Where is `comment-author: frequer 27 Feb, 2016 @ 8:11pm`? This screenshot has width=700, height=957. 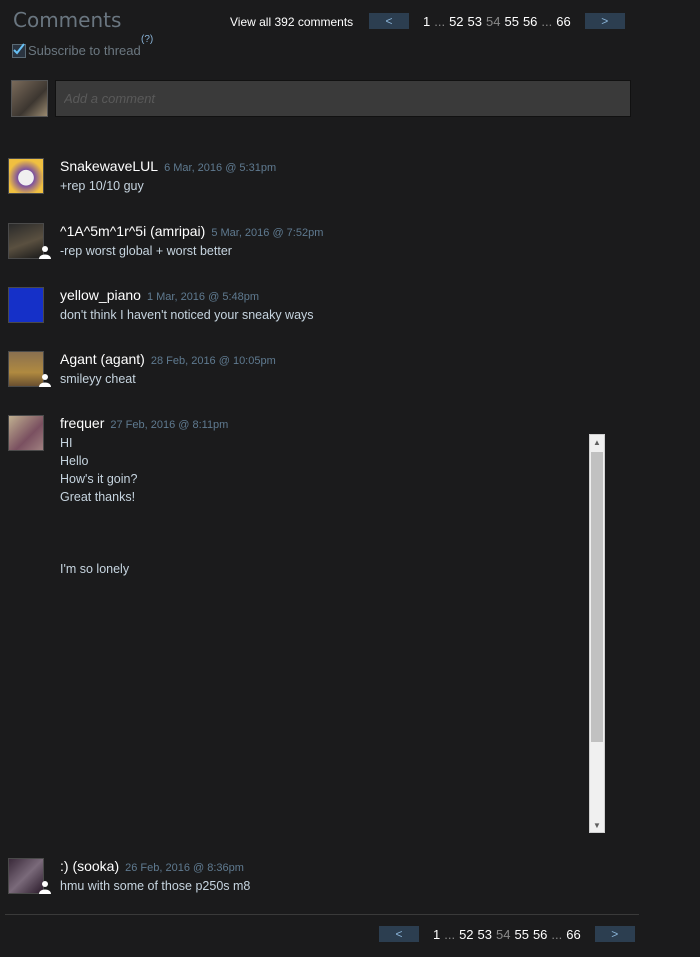
comment-author: frequer 27 Feb, 2016 @ 8:11pm is located at coordinates (144, 423).